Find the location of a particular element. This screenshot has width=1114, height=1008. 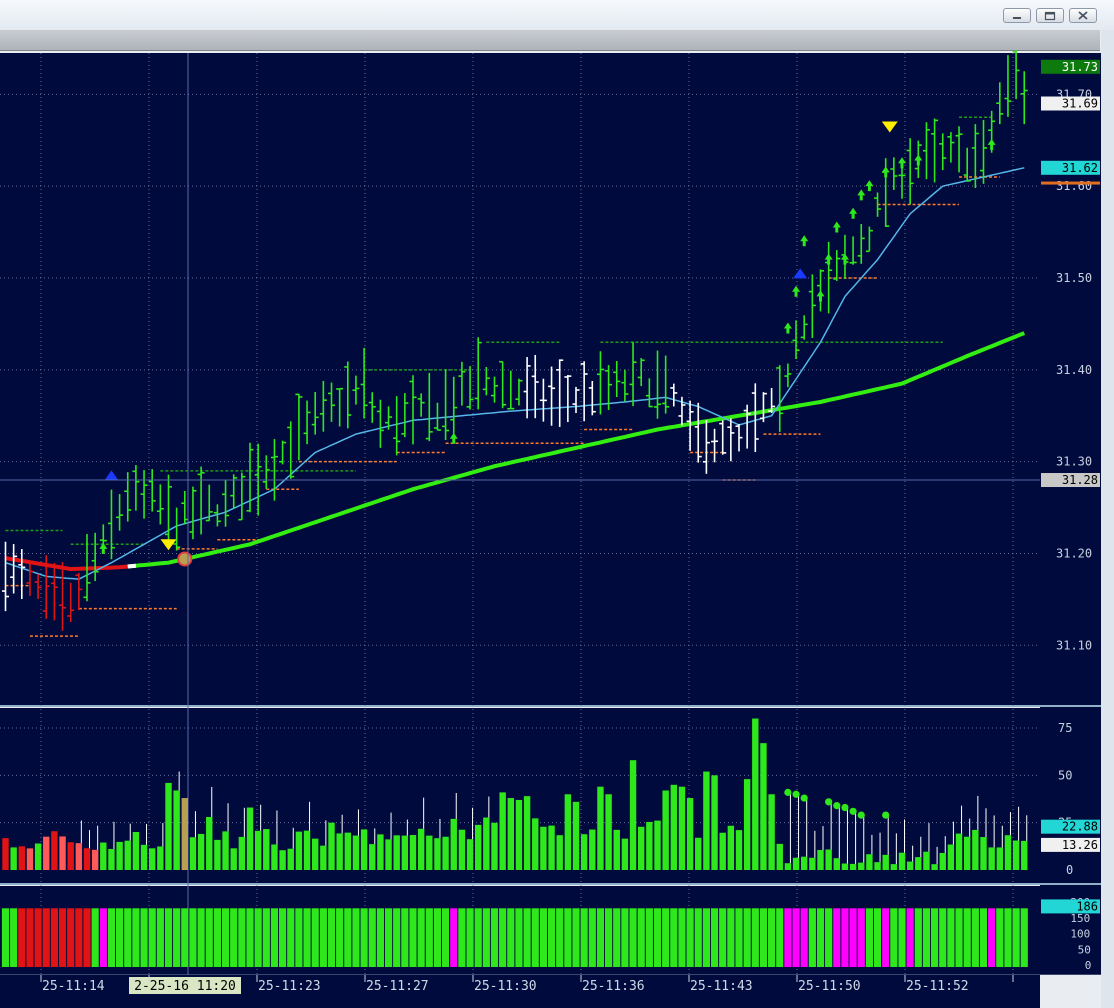

time-axis-label: 25-11:43 is located at coordinates (721, 986).